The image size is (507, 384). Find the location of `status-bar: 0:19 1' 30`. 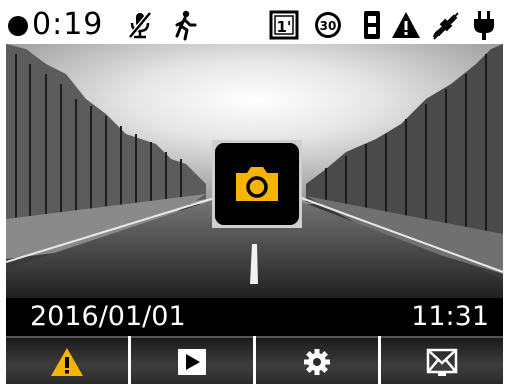

status-bar: 0:19 1' 30 is located at coordinates (254, 25).